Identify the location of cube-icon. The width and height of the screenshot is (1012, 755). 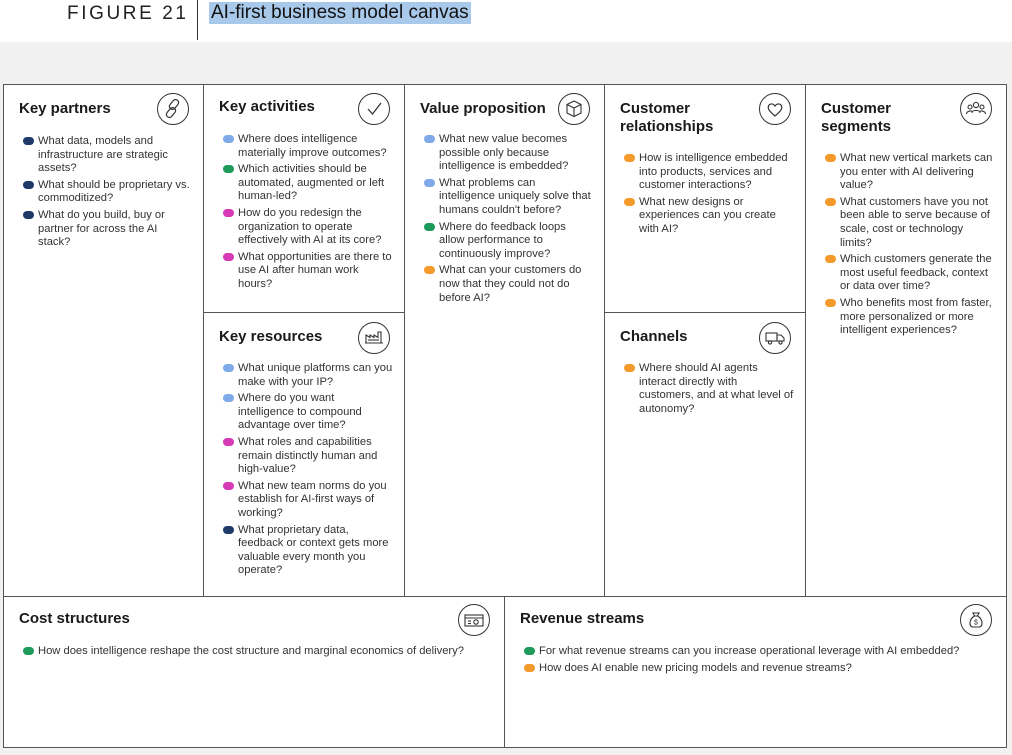
(574, 109).